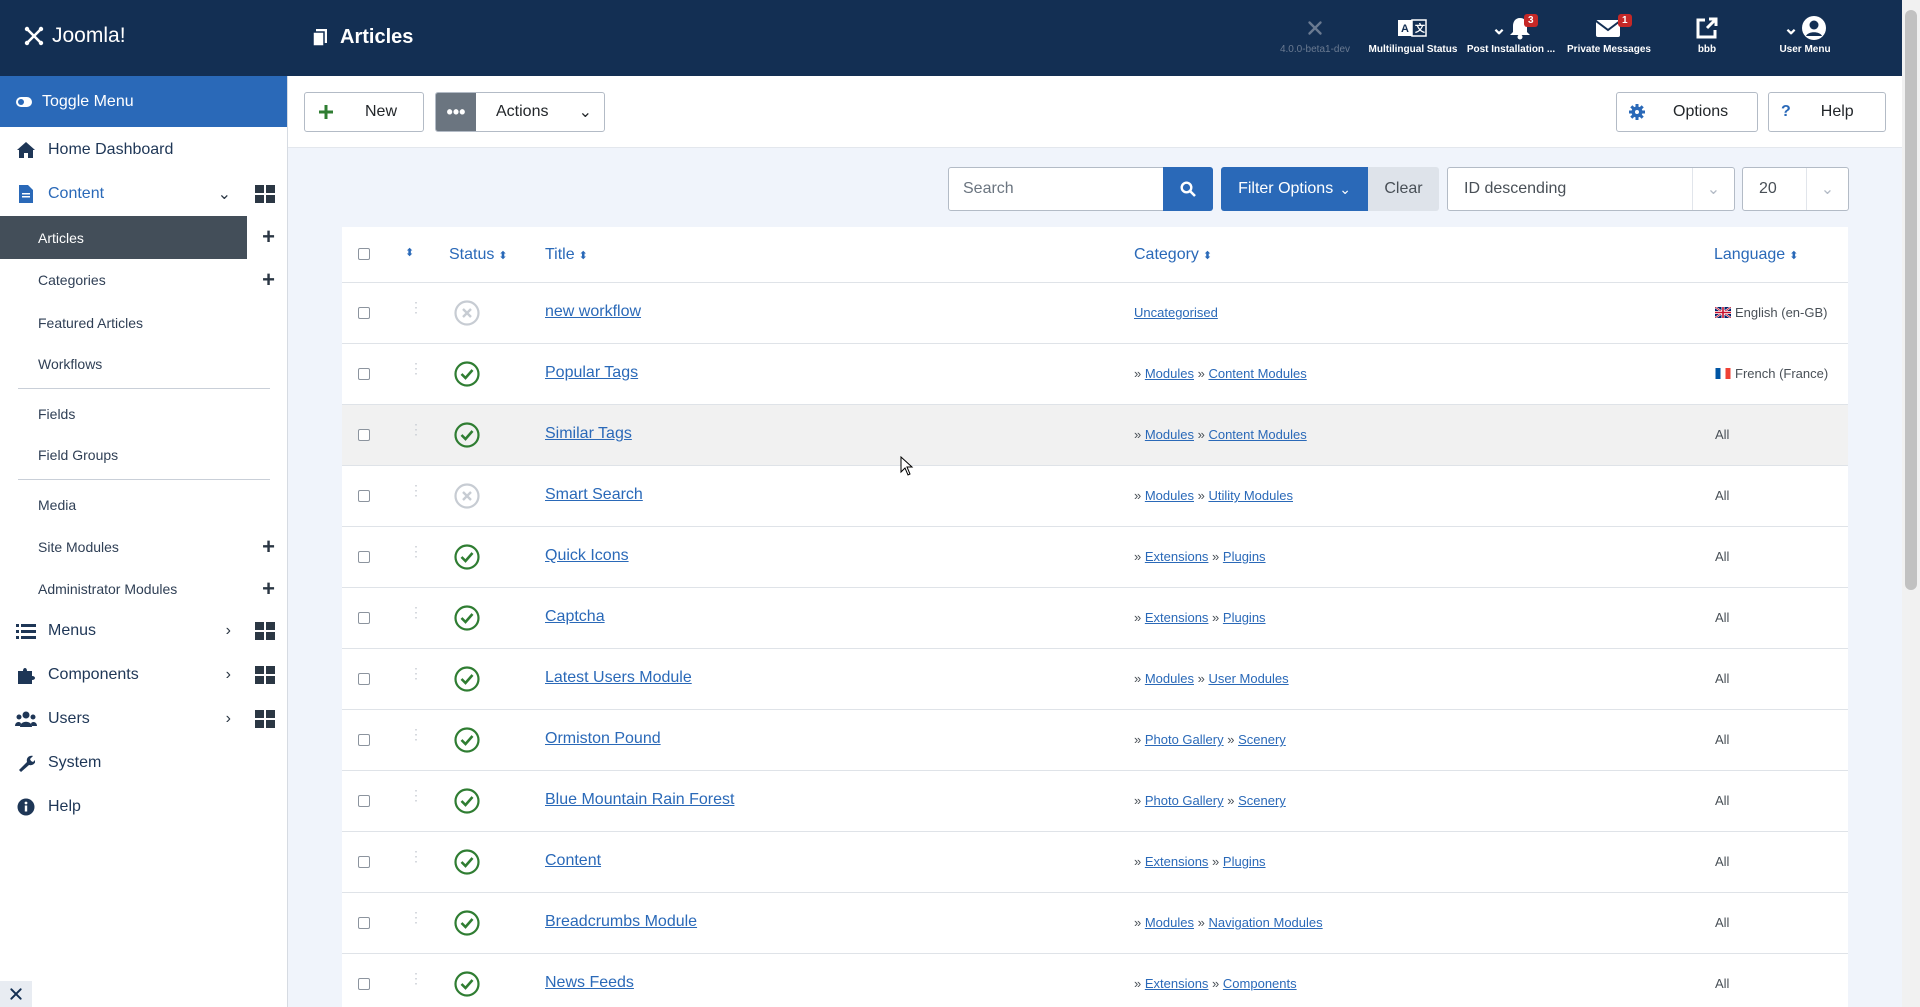 The image size is (1920, 1007). I want to click on page-scrollbar, so click(1911, 503).